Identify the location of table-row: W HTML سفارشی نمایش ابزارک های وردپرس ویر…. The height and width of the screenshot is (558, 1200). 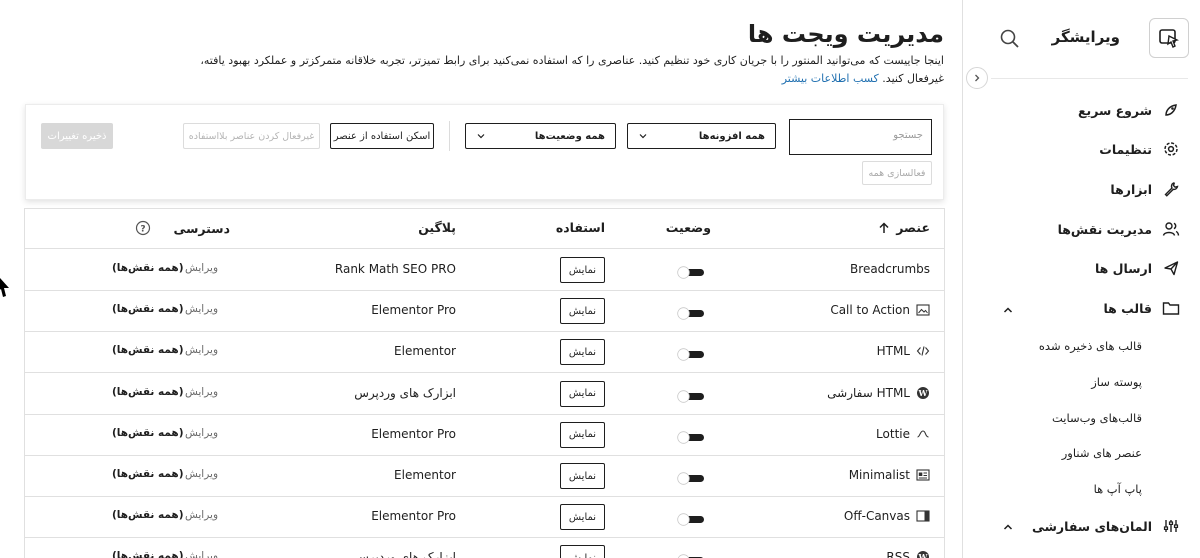
(484, 394).